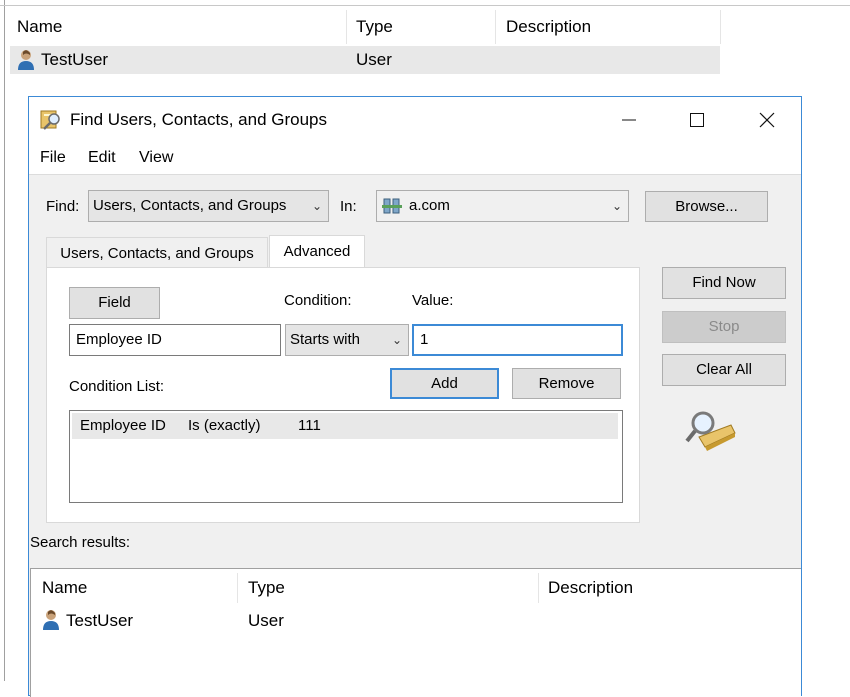 The height and width of the screenshot is (697, 850). Describe the element at coordinates (415, 158) in the screenshot. I see `menu-bar: File Edit View` at that location.